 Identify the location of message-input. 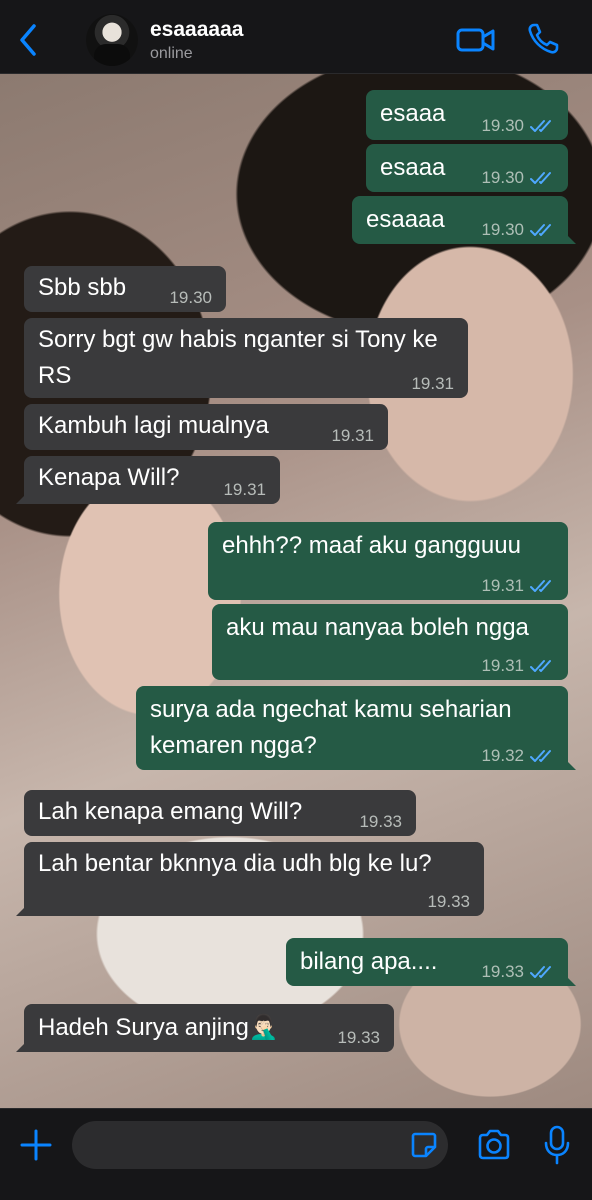
(260, 1145).